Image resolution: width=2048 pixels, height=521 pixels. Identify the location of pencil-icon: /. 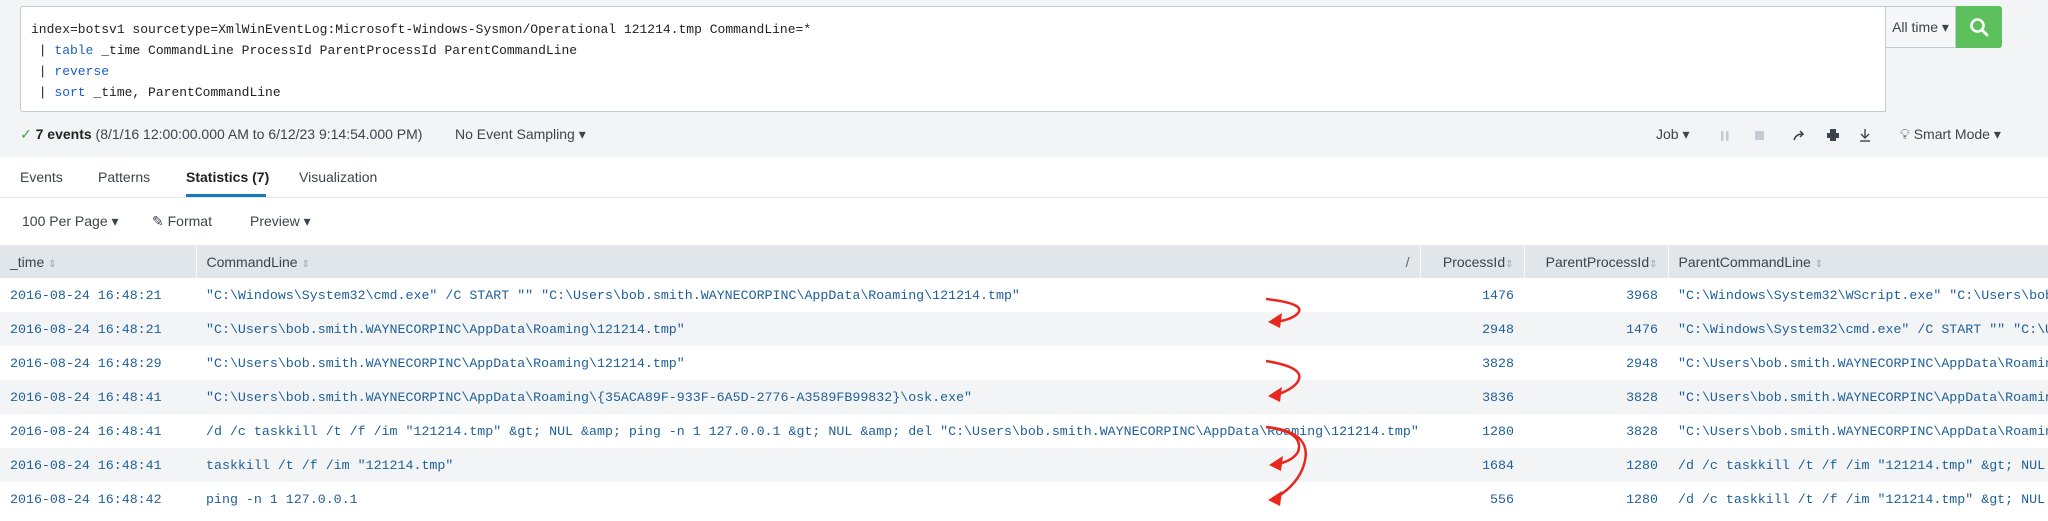
(1408, 262).